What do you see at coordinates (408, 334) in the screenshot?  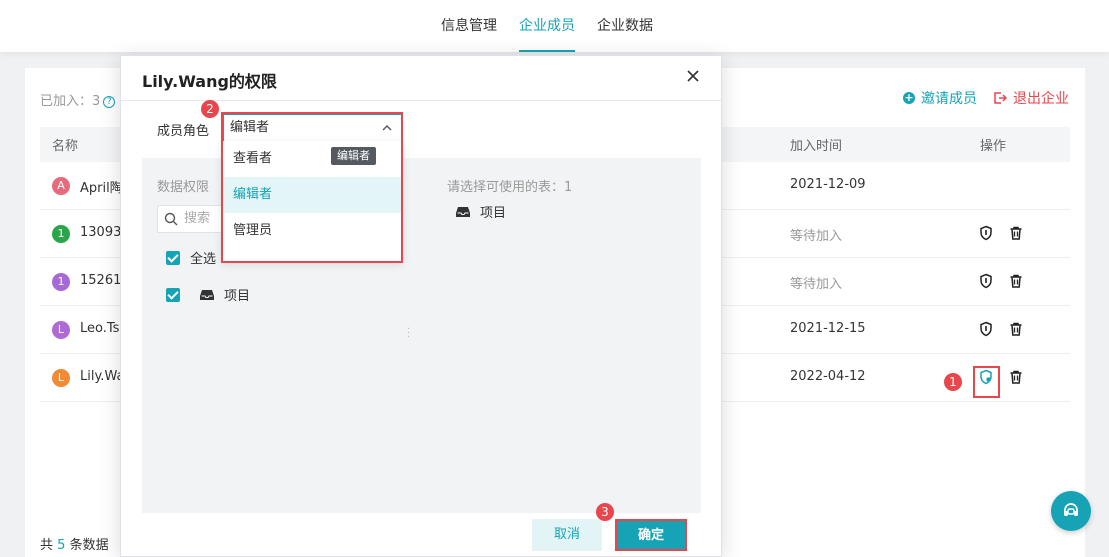 I see `panel-splitter: · · ·` at bounding box center [408, 334].